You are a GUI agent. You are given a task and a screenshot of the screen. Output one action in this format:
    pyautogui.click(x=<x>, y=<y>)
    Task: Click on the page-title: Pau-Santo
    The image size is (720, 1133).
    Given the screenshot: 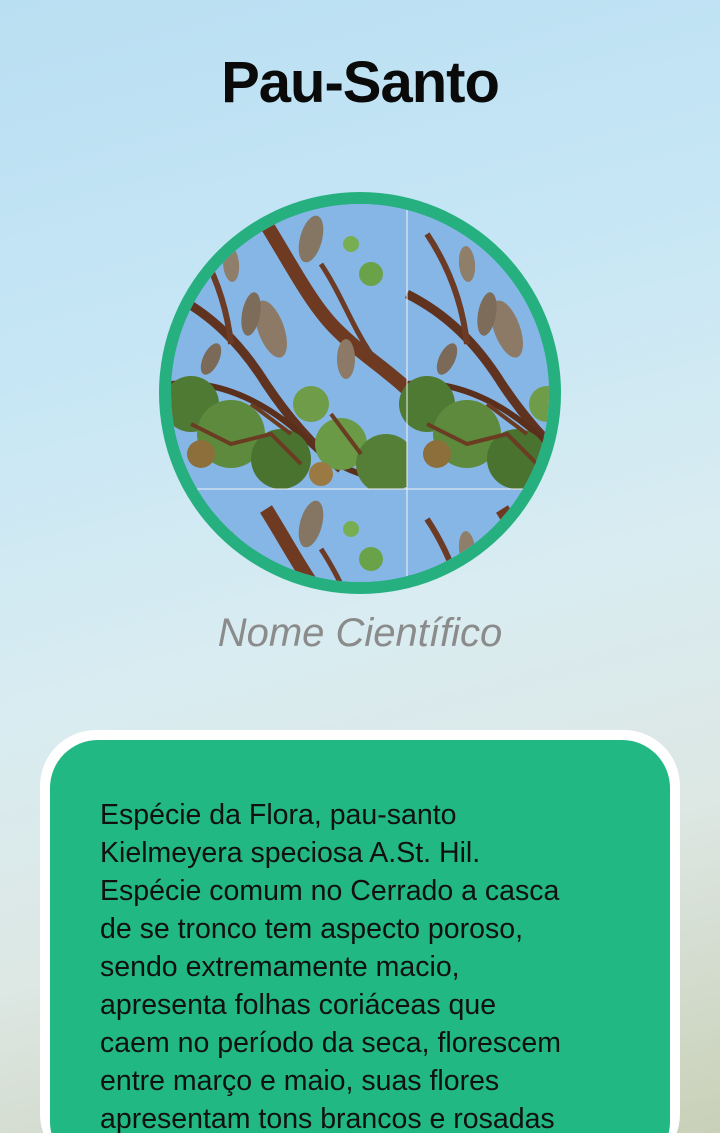 What is the action you would take?
    pyautogui.click(x=360, y=82)
    